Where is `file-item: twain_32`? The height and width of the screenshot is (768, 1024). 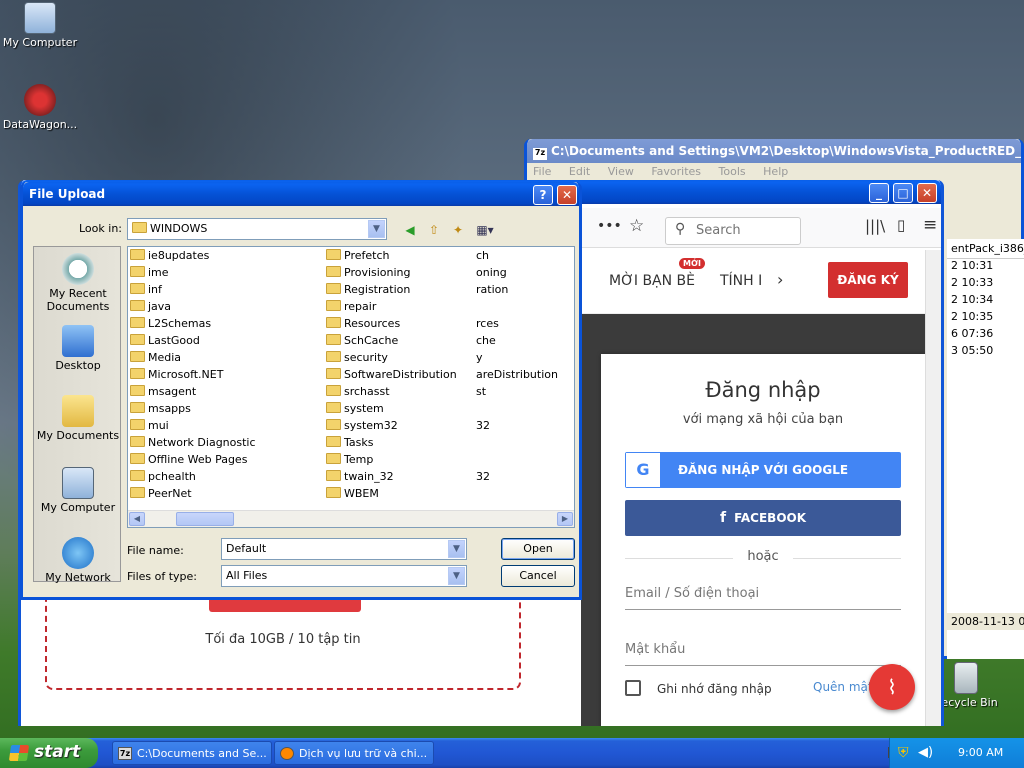 file-item: twain_32 is located at coordinates (360, 478).